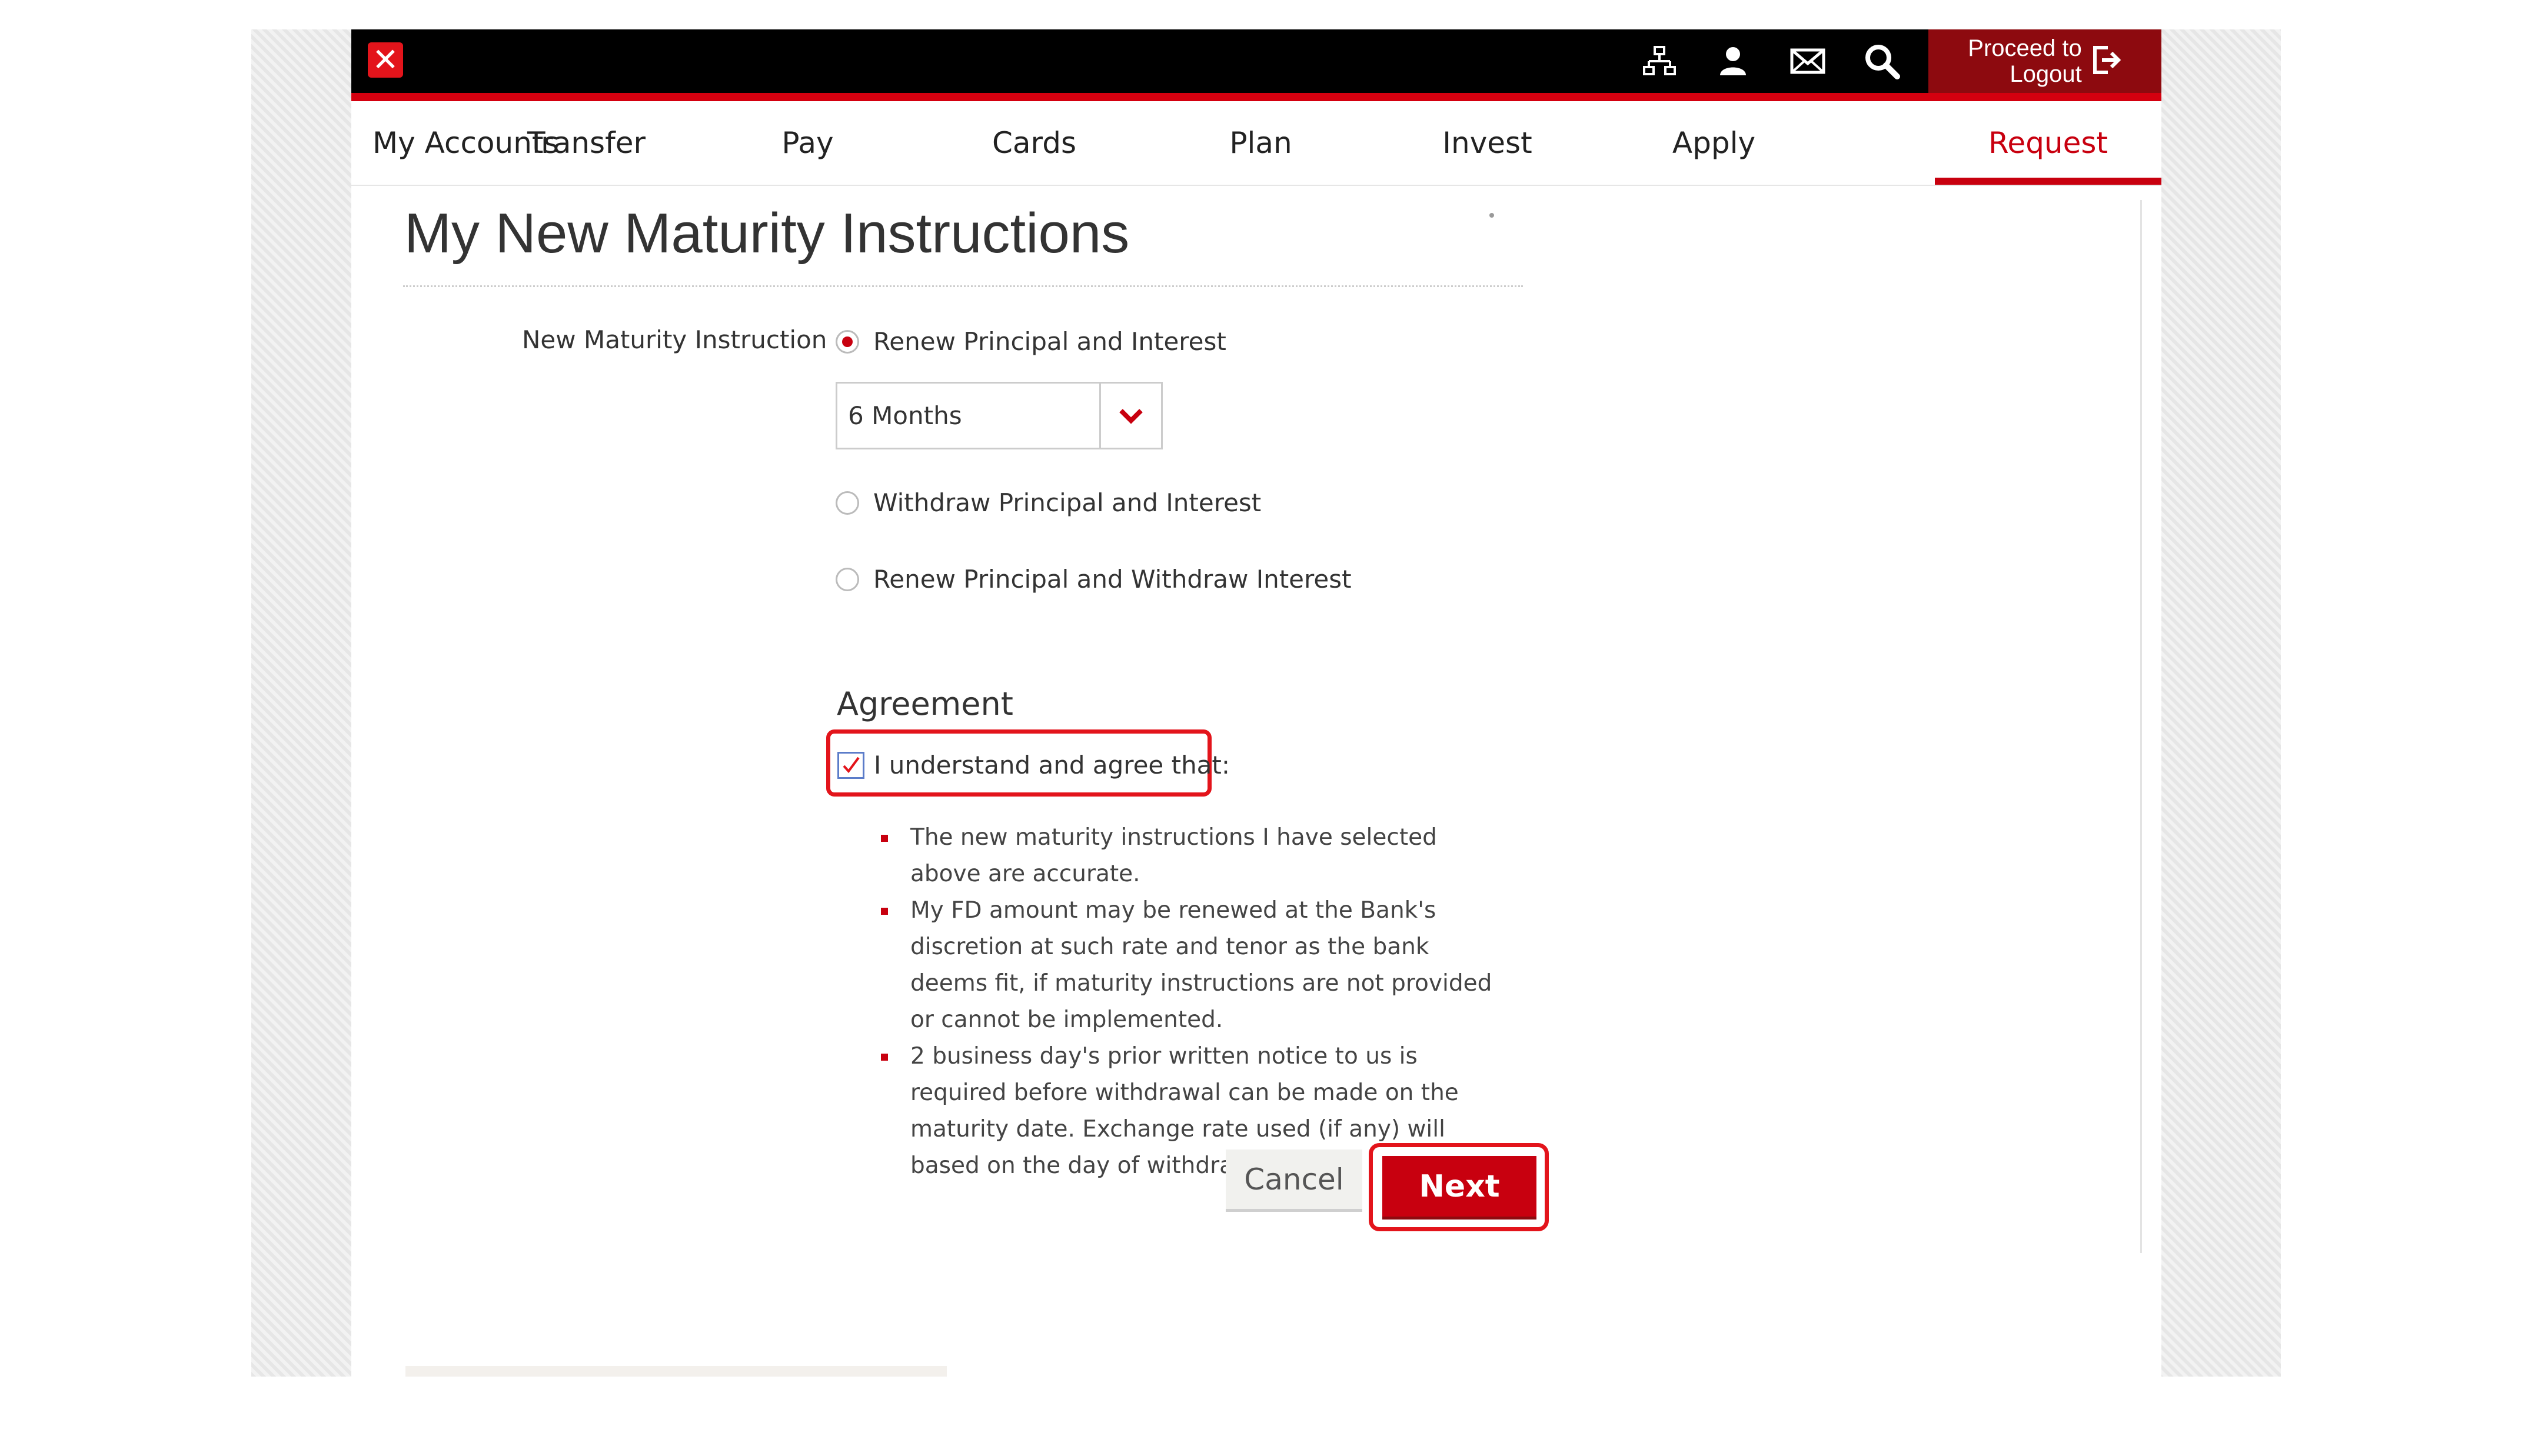 Image resolution: width=2528 pixels, height=1456 pixels. Describe the element at coordinates (1459, 1188) in the screenshot. I see `next-button: Next` at that location.